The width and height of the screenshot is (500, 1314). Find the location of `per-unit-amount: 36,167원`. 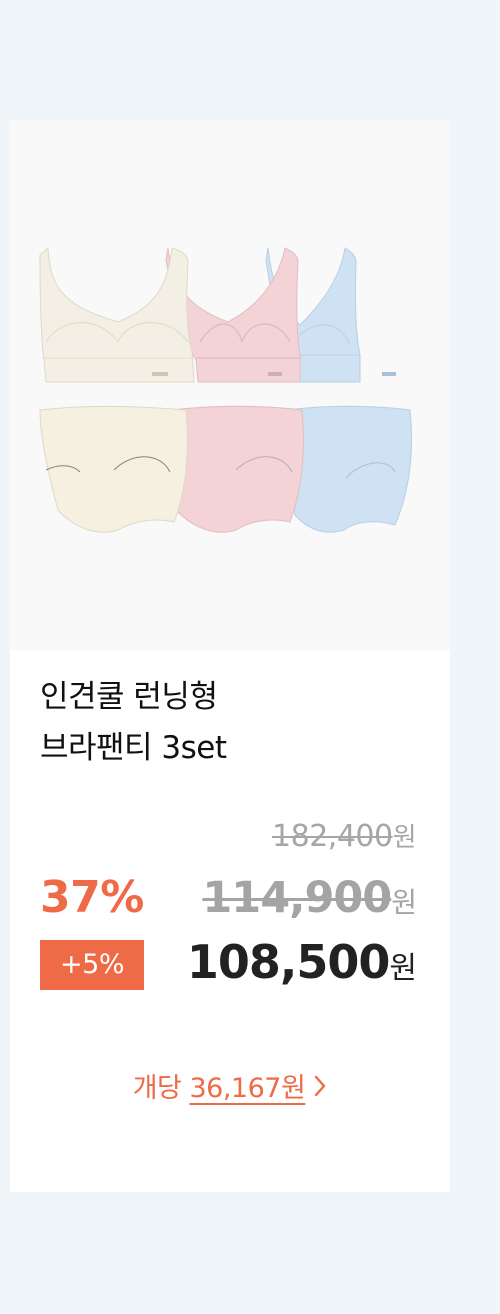

per-unit-amount: 36,167원 is located at coordinates (247, 1088).